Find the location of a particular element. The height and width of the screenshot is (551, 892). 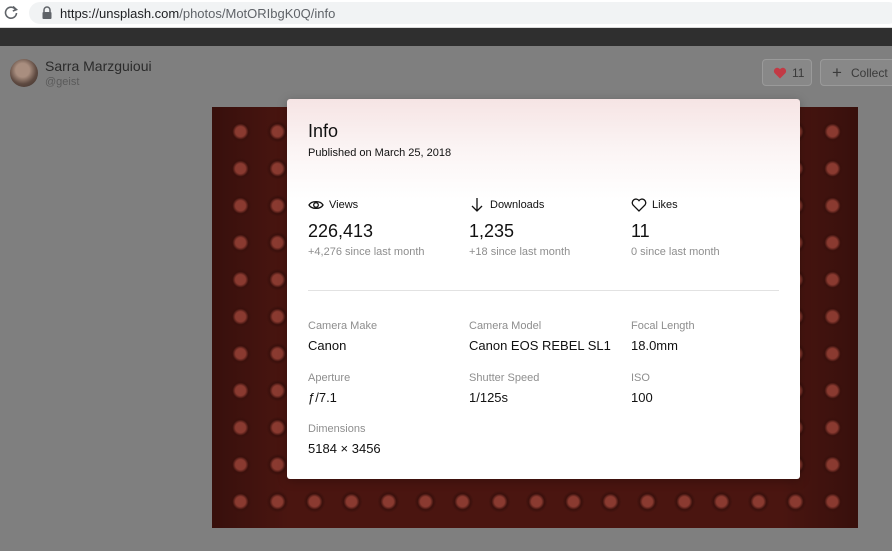

exif-label: Focal Length is located at coordinates (663, 326).